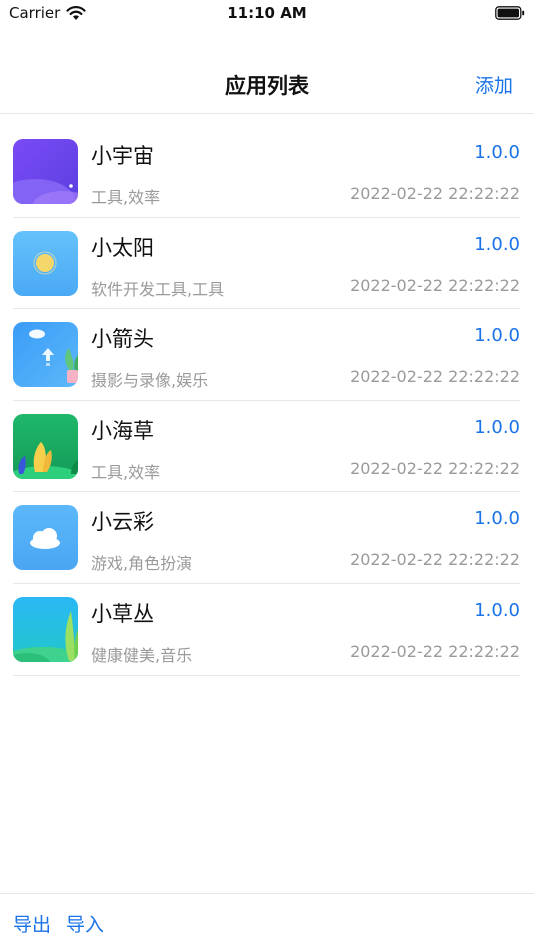 The image size is (534, 950). I want to click on app-name: 小海草, so click(122, 430).